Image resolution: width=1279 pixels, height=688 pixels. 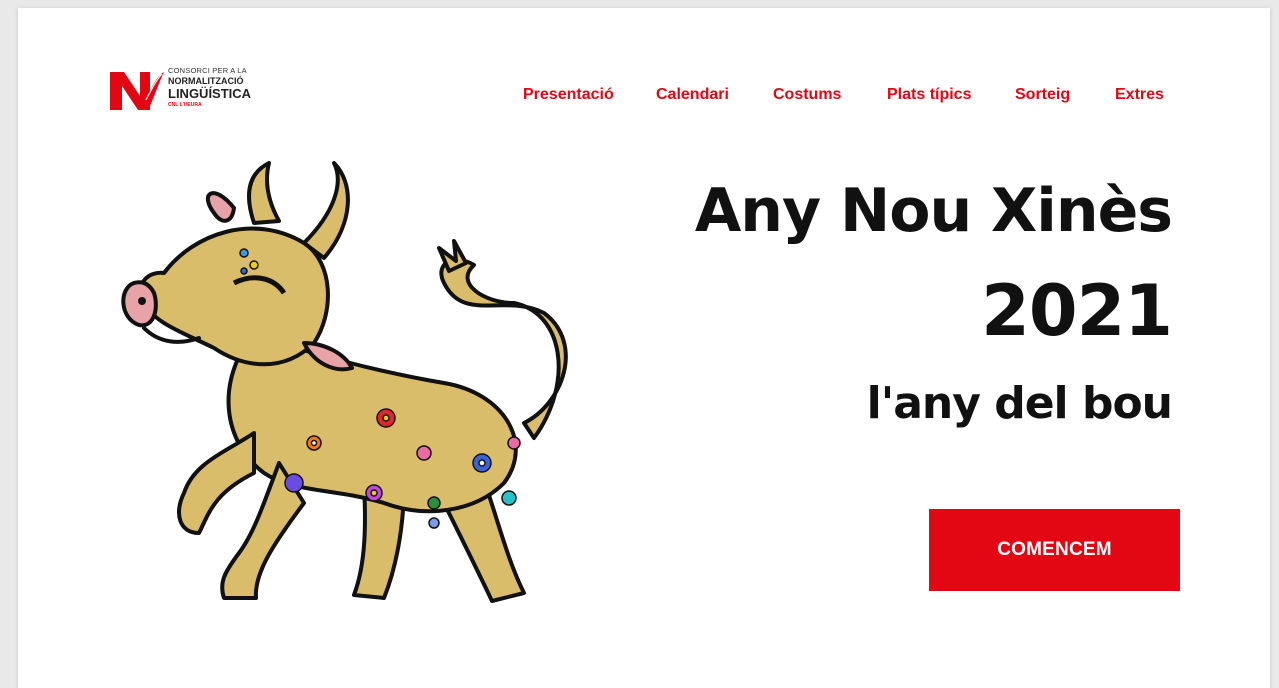 What do you see at coordinates (137, 91) in the screenshot?
I see `logo-mark-icon` at bounding box center [137, 91].